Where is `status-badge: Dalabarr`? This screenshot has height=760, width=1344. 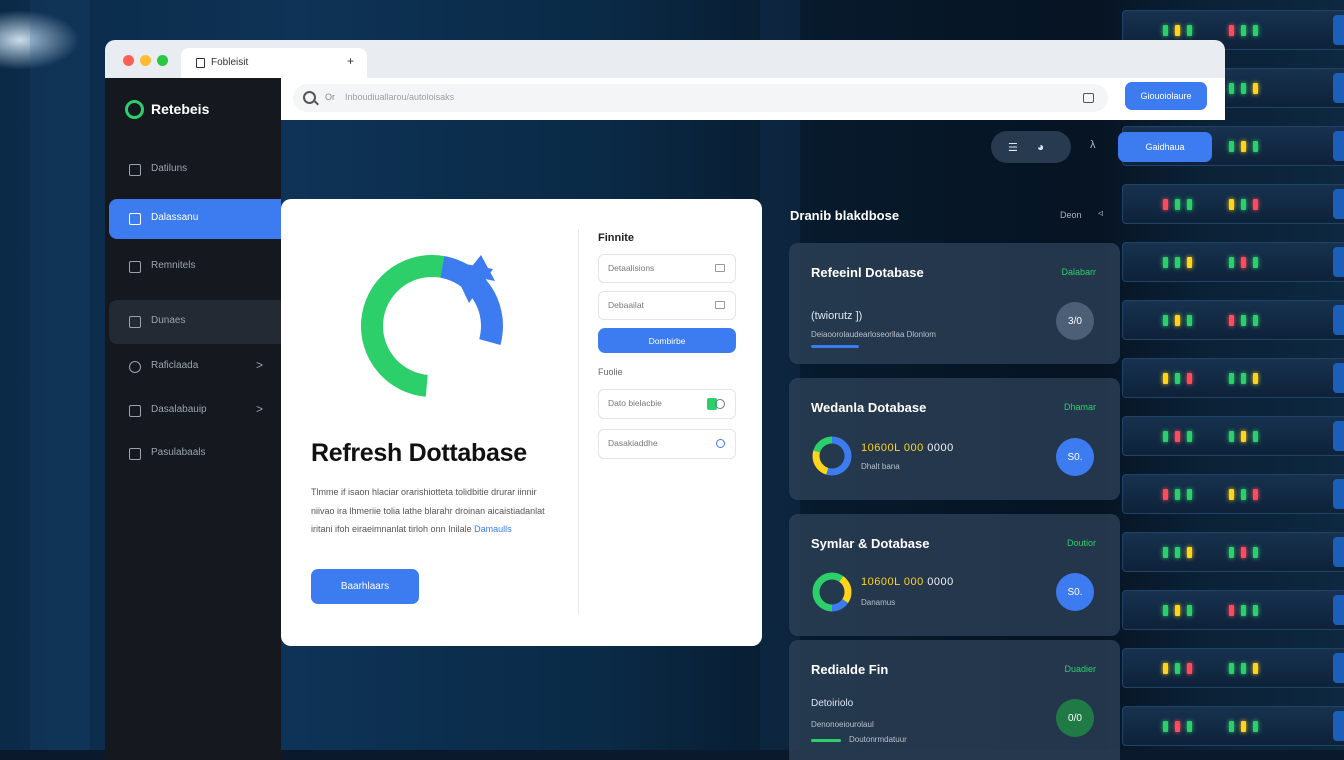
status-badge: Dalabarr is located at coordinates (1078, 272).